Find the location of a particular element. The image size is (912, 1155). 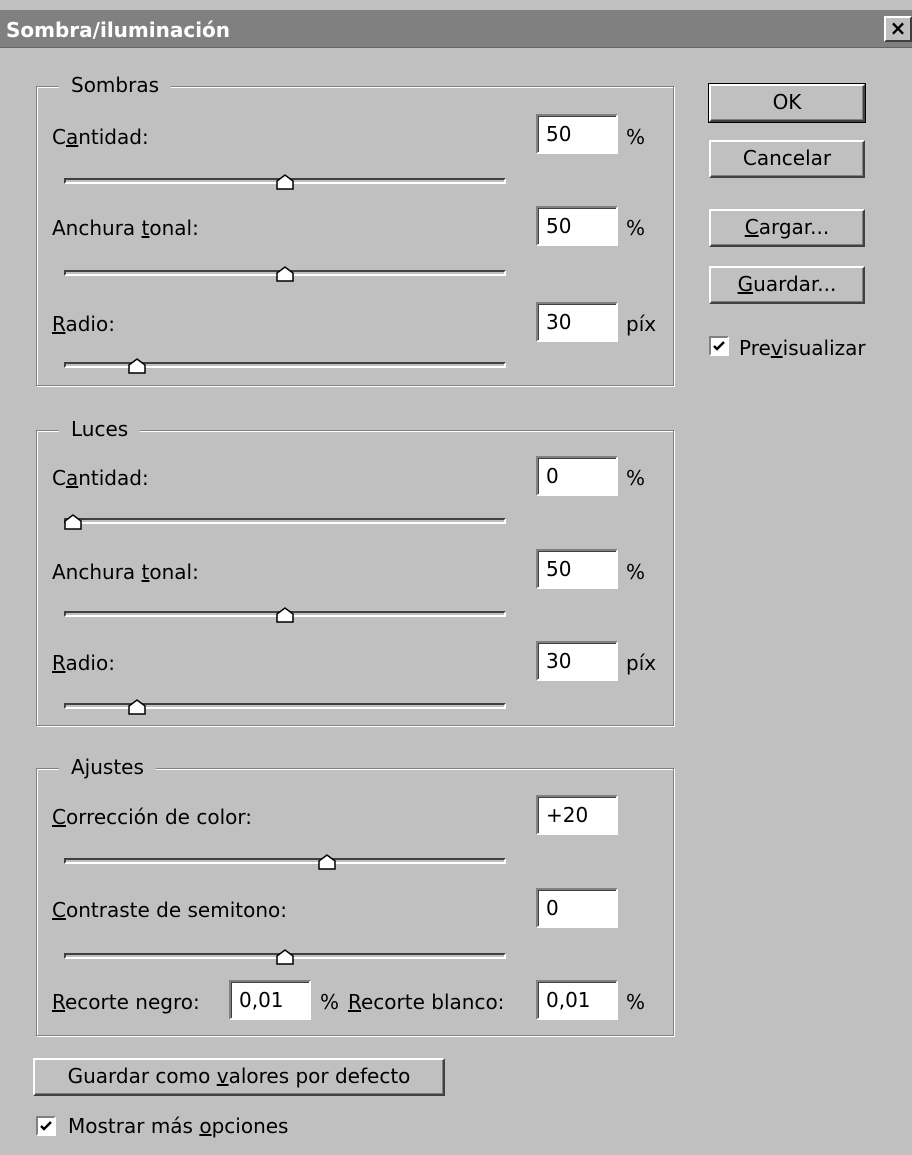

highlights-tonal-input: 50 is located at coordinates (577, 569).